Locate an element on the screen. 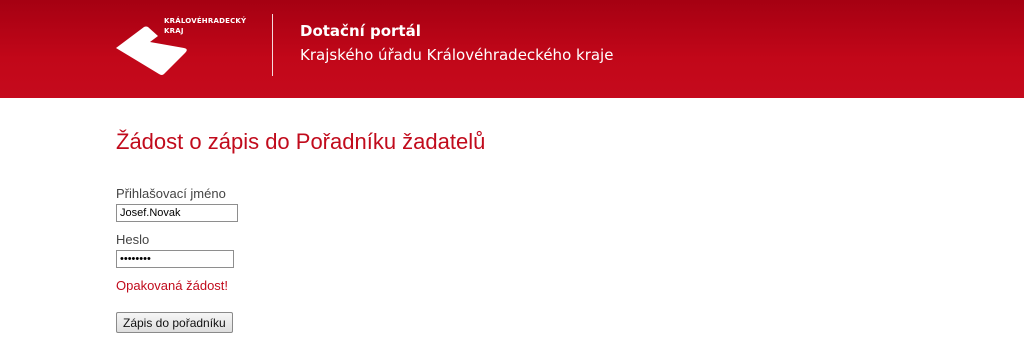 This screenshot has width=1024, height=354. logo-text-line1: KRÁLOVÉHRADECKÝ is located at coordinates (205, 21).